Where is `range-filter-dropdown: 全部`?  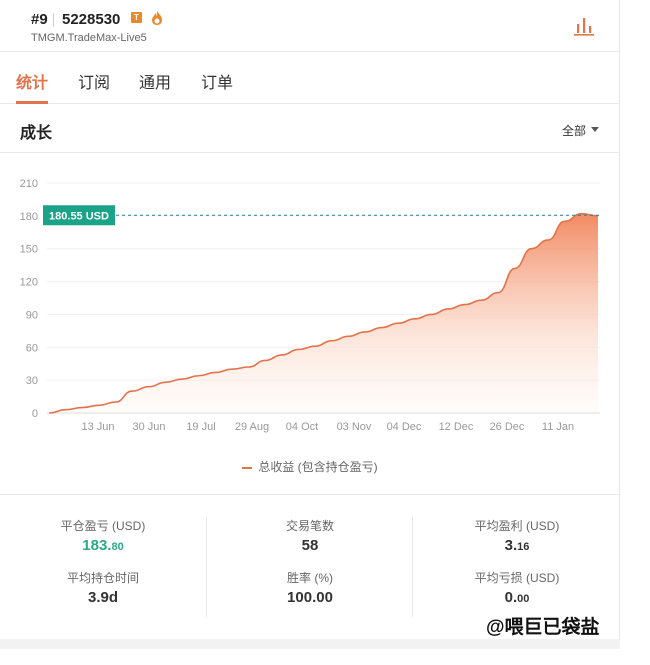 range-filter-dropdown: 全部 is located at coordinates (574, 130).